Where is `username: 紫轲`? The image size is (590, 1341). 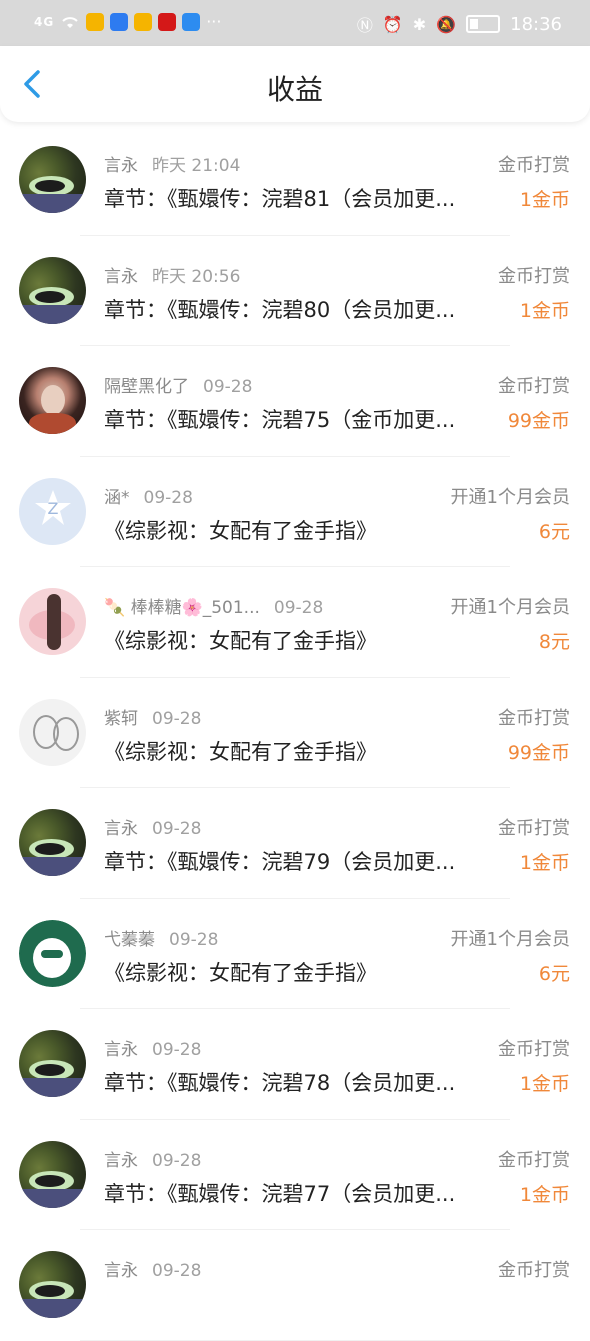
username: 紫轲 is located at coordinates (121, 718).